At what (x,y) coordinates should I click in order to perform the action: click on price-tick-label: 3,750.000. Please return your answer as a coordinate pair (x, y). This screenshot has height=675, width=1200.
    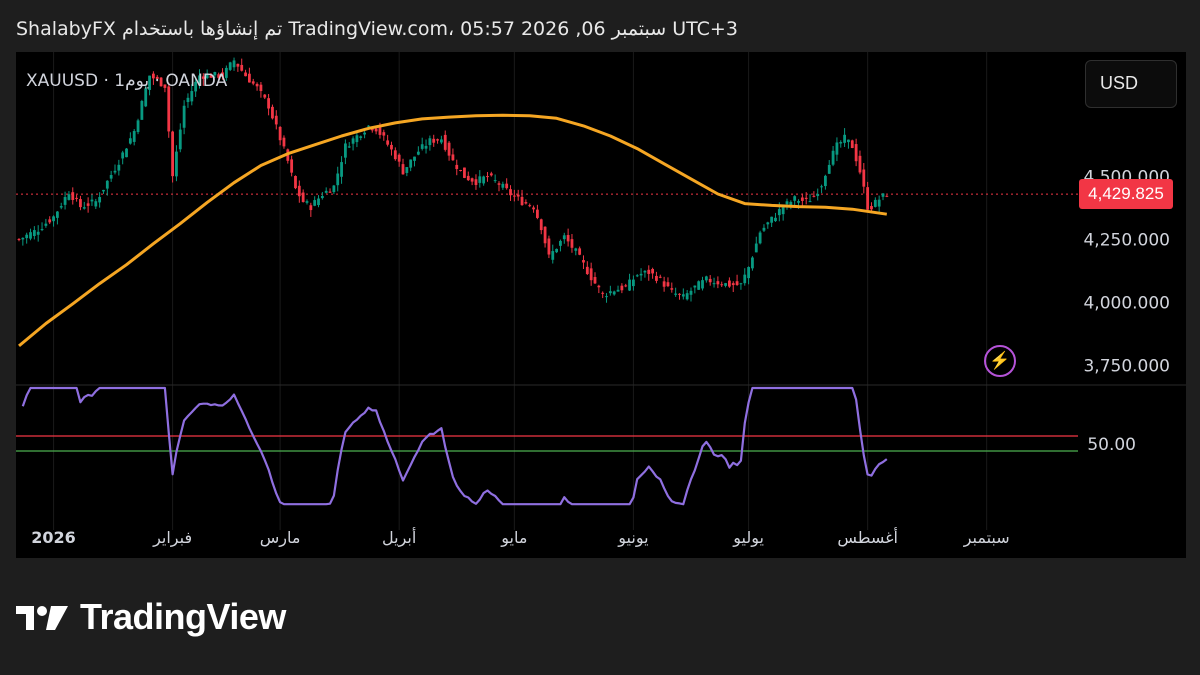
    Looking at the image, I should click on (1126, 367).